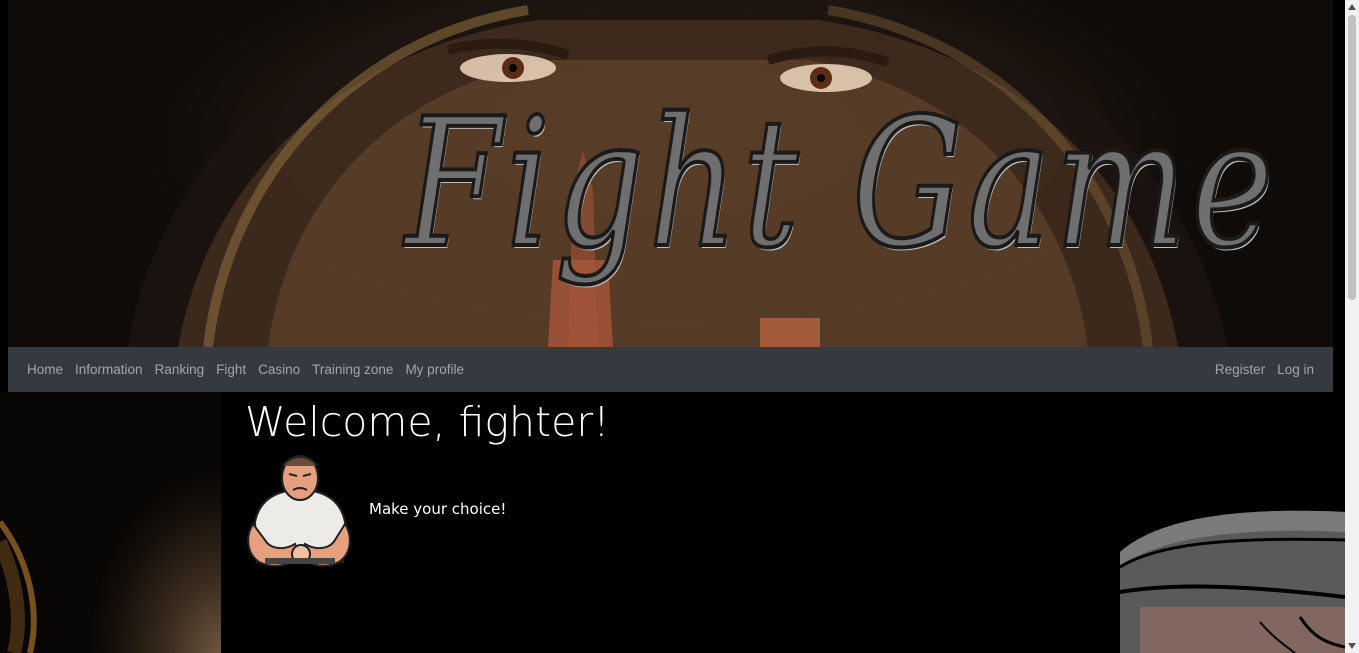 The width and height of the screenshot is (1359, 653). What do you see at coordinates (434, 369) in the screenshot?
I see `nav-my-profile-link: My profile` at bounding box center [434, 369].